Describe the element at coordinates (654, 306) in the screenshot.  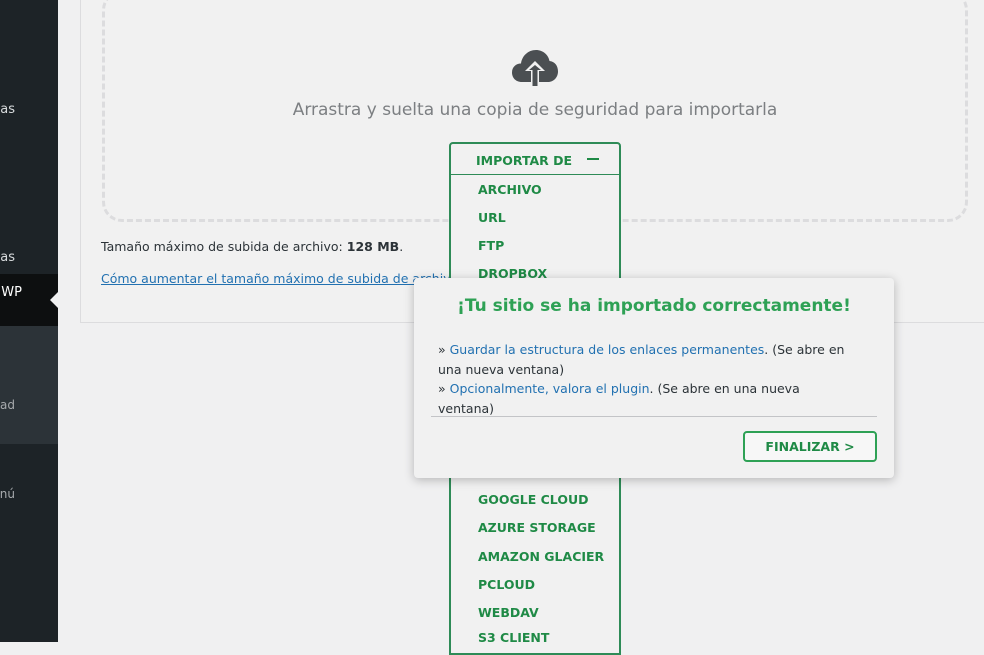
I see `modal-title: ¡Tu sitio se ha importado correctamente!` at that location.